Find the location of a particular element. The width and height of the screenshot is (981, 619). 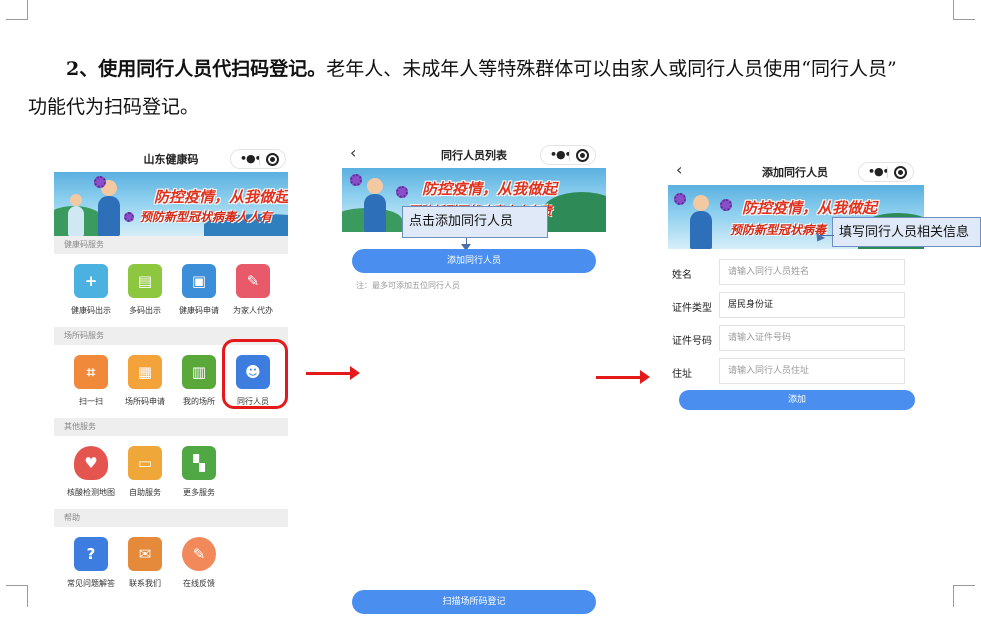

callout-add-companion: 点击添加同行人员 is located at coordinates (475, 222).